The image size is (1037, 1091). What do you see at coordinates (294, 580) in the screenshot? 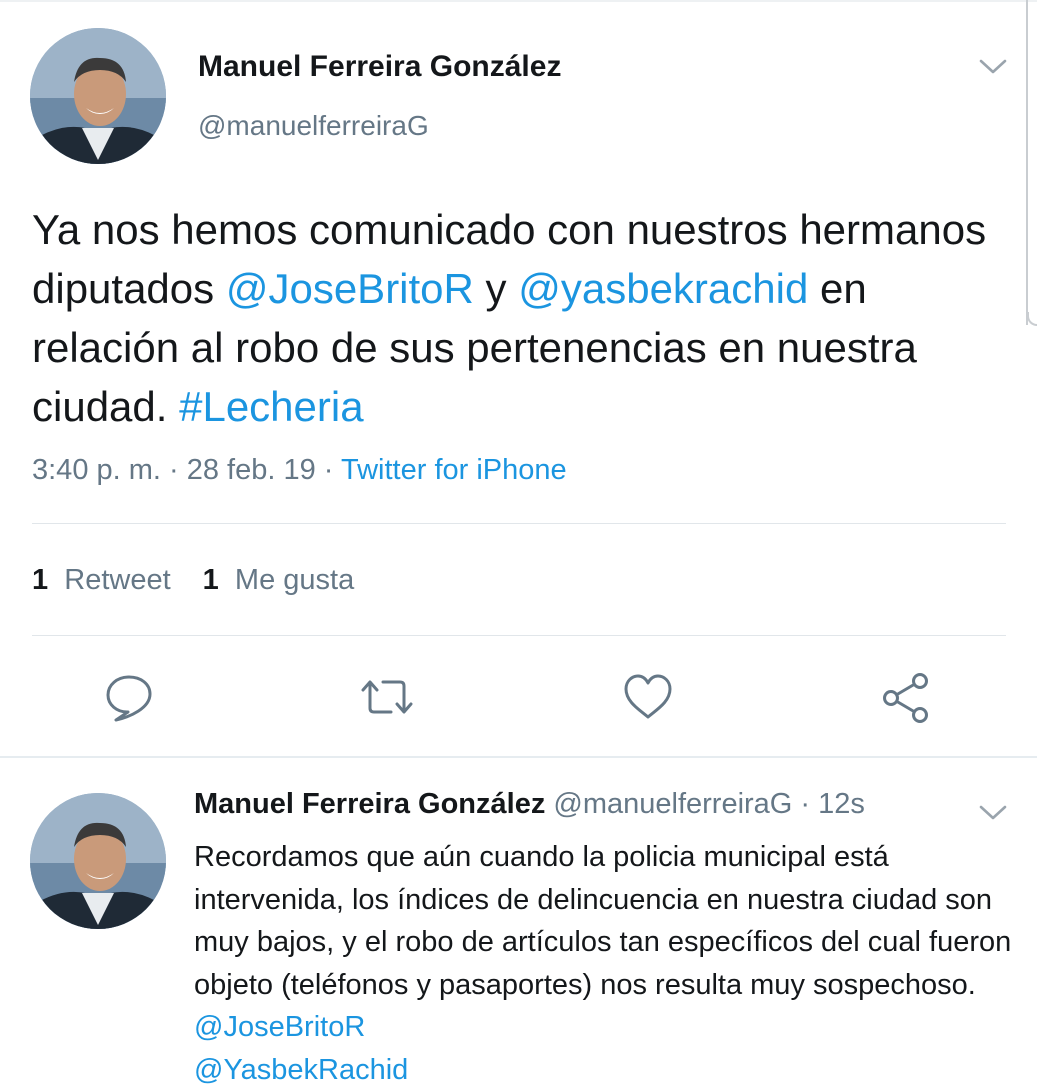
I see `like-label: Me gusta` at bounding box center [294, 580].